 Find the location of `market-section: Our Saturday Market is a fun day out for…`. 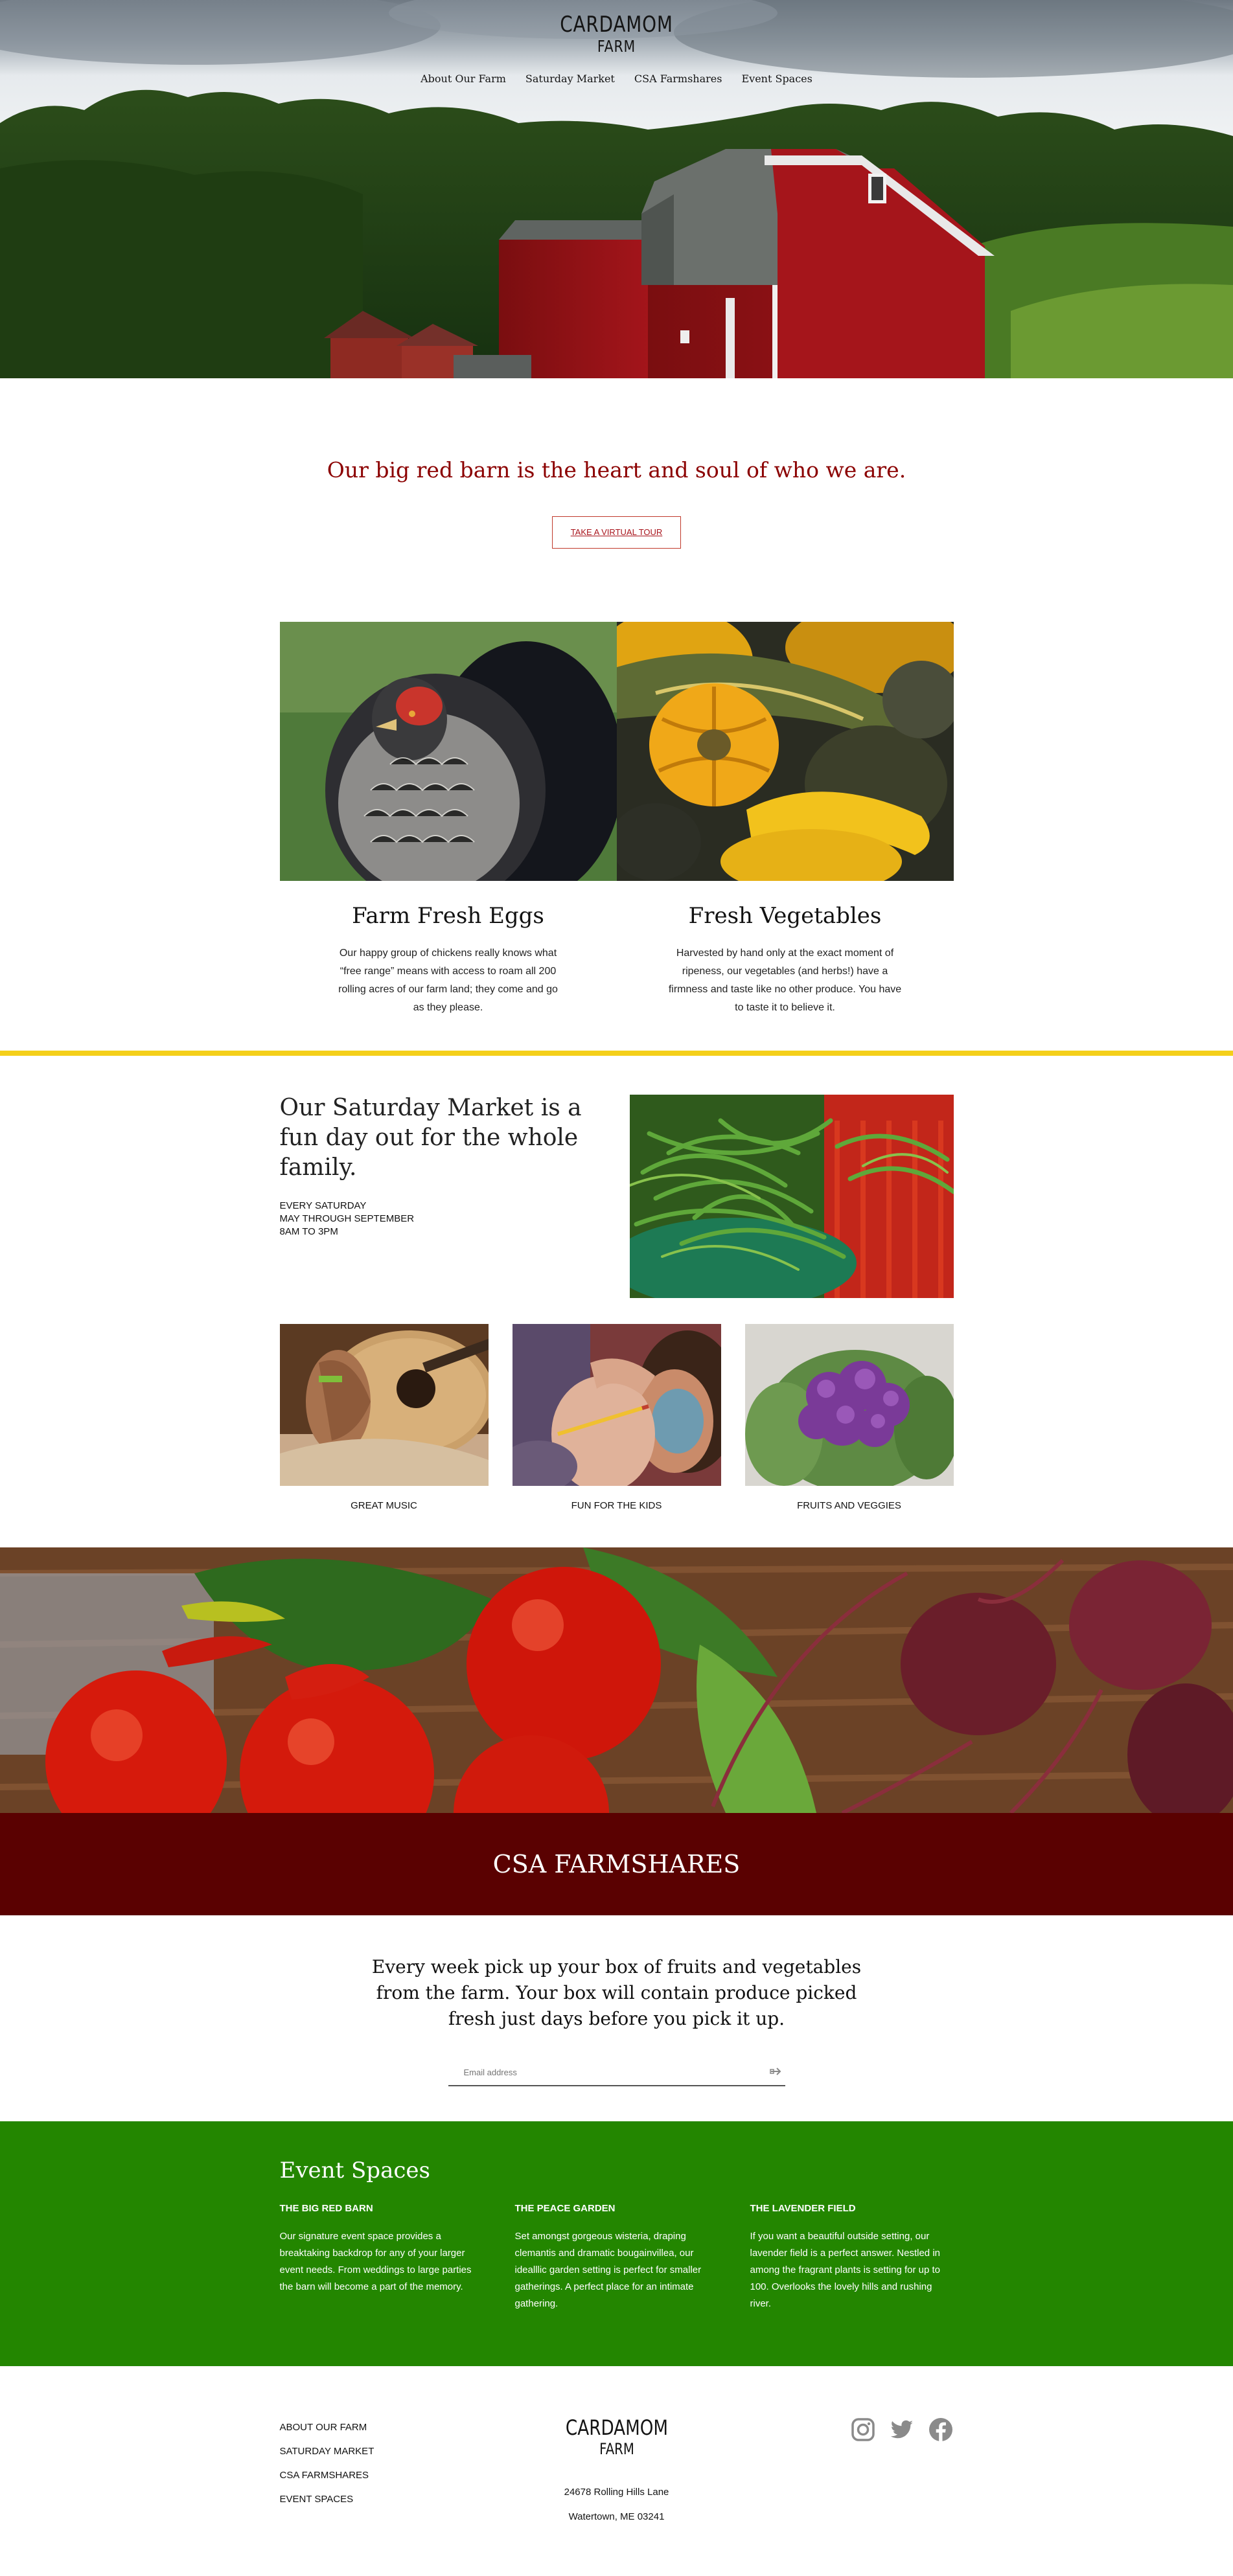

market-section: Our Saturday Market is a fun day out for… is located at coordinates (616, 1283).